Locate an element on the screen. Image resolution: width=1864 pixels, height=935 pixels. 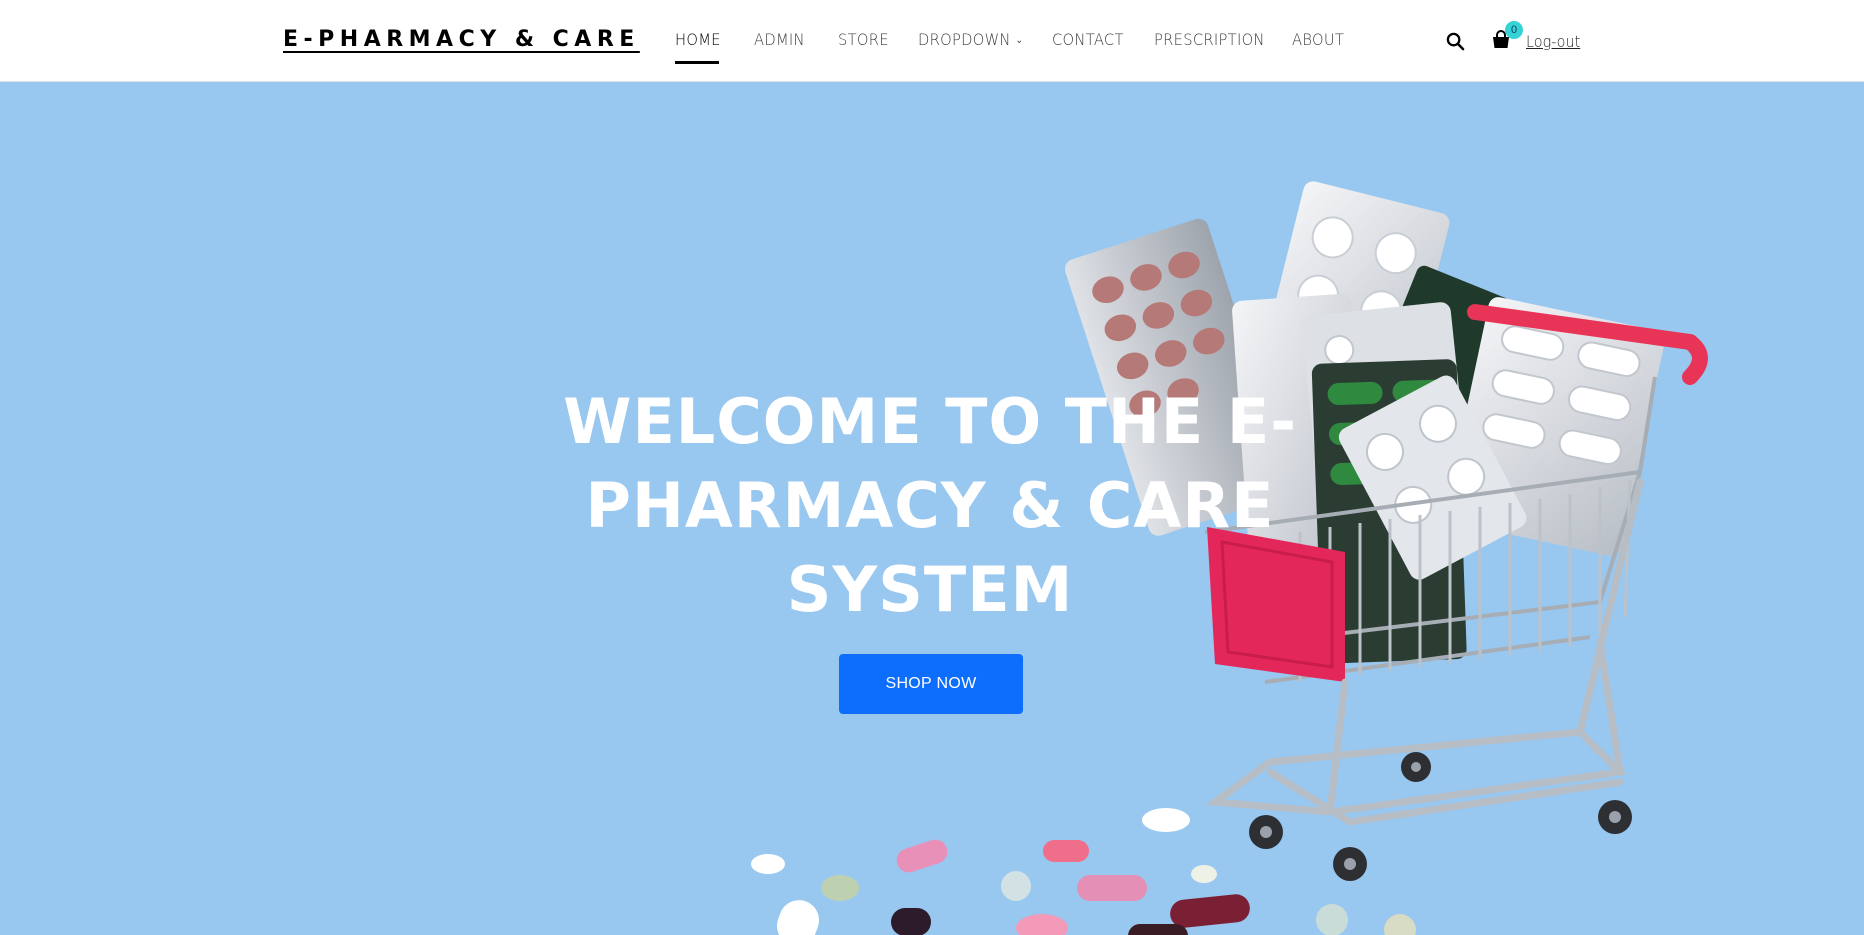
nav-dropdown: DROPDOWN ⌄ is located at coordinates (970, 39).